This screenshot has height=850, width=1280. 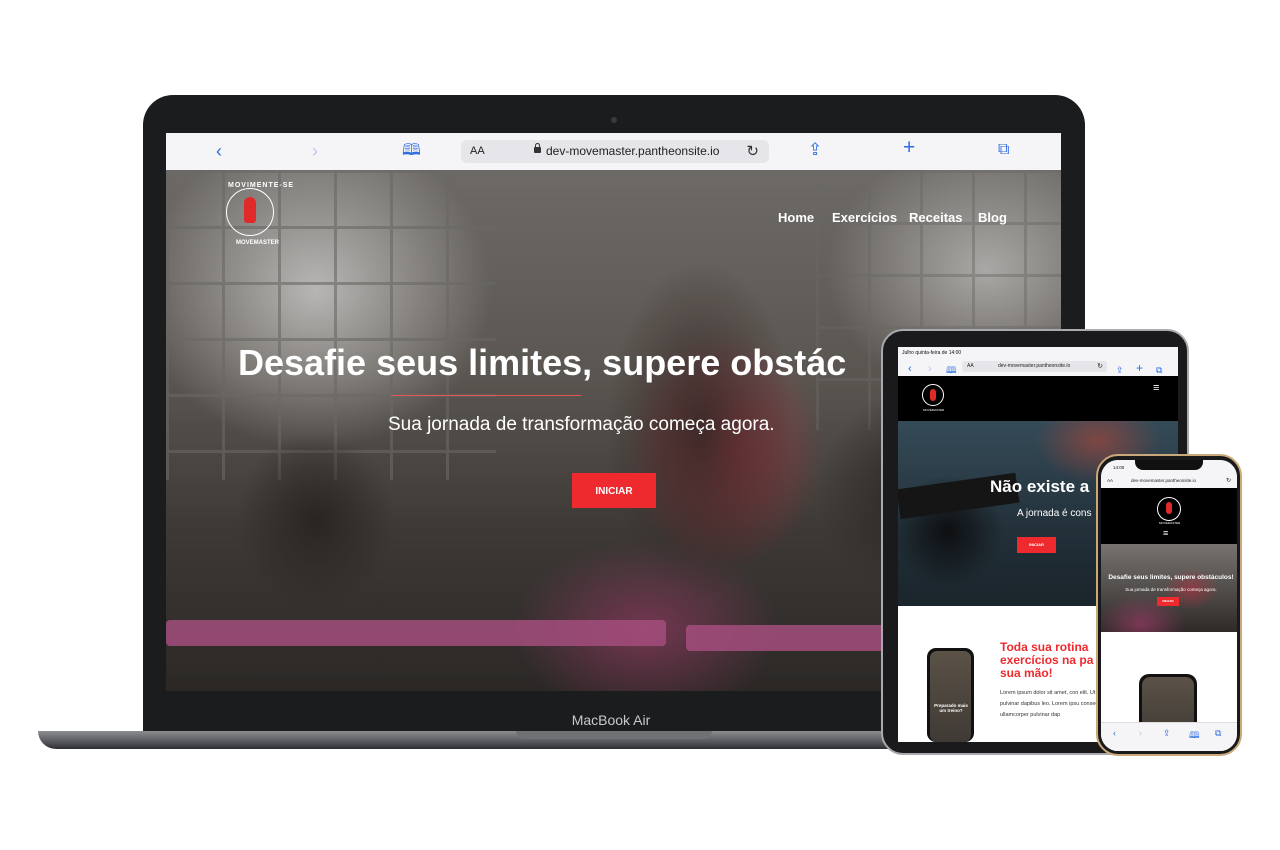 What do you see at coordinates (951, 708) in the screenshot?
I see `phone-caption: Preparado mais um treino?` at bounding box center [951, 708].